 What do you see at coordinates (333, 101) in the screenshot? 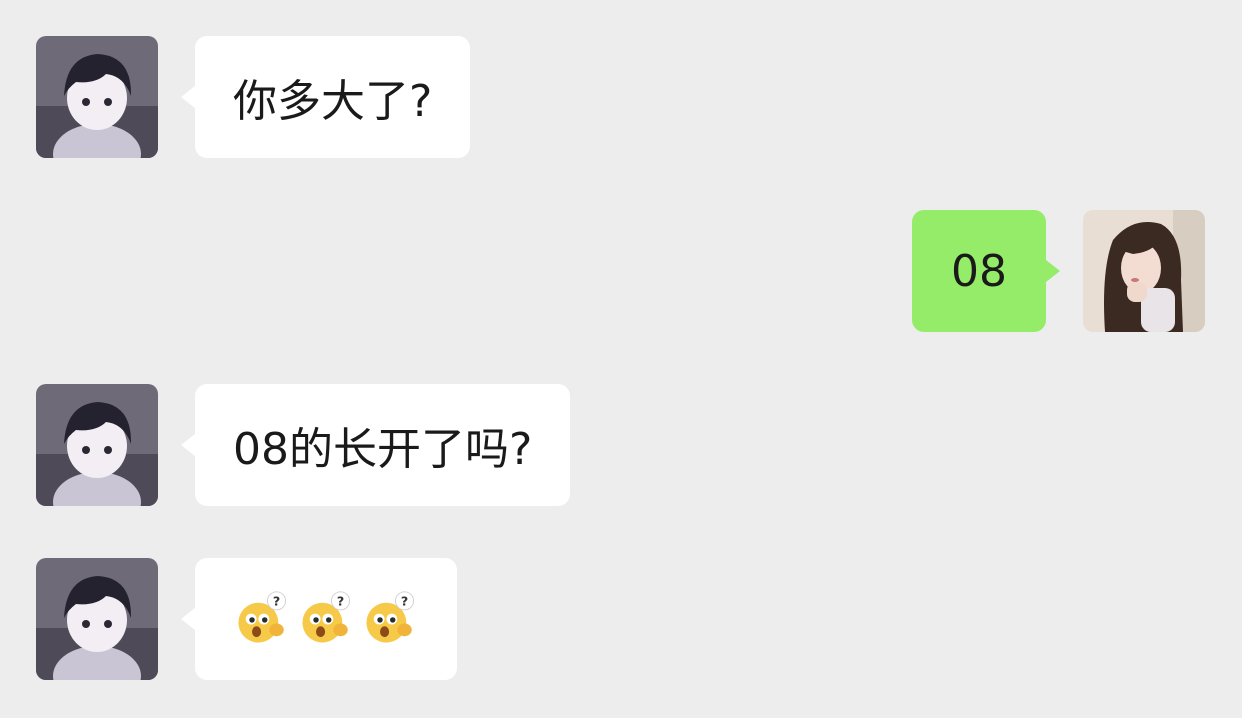
I see `message-text: 你多大了?` at bounding box center [333, 101].